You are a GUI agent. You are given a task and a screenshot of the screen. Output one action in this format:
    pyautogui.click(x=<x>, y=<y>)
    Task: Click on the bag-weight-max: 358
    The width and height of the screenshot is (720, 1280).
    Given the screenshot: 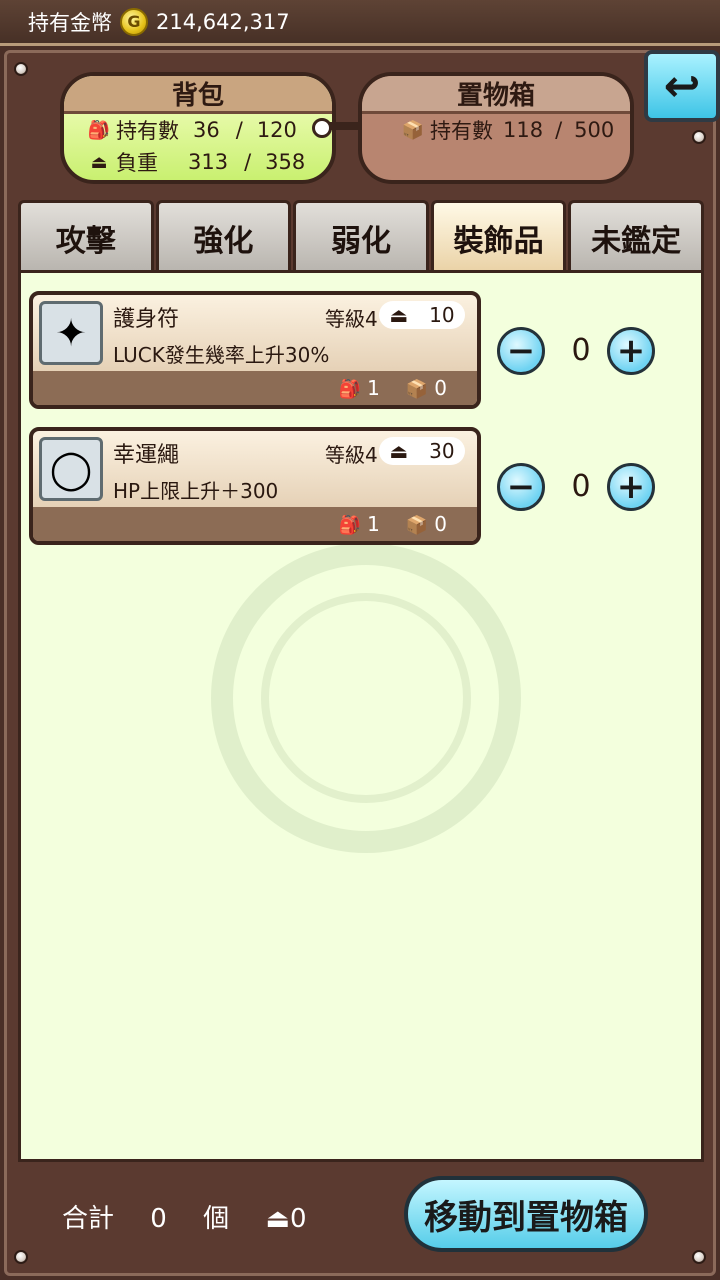 What is the action you would take?
    pyautogui.click(x=285, y=162)
    